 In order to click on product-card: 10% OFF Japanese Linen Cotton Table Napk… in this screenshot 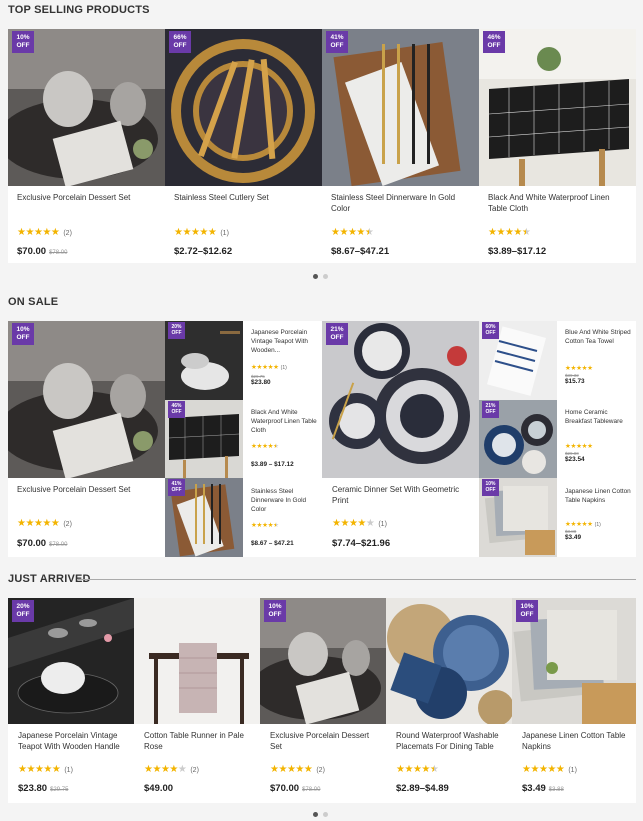, I will do `click(574, 700)`.